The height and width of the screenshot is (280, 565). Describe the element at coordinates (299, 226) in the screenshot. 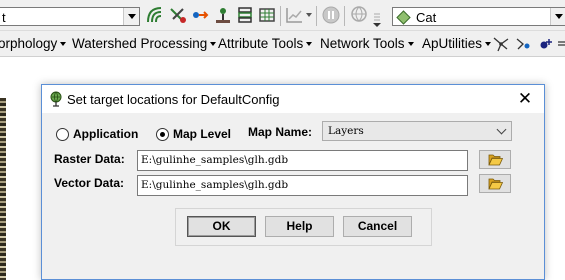

I see `help-button: Help` at that location.